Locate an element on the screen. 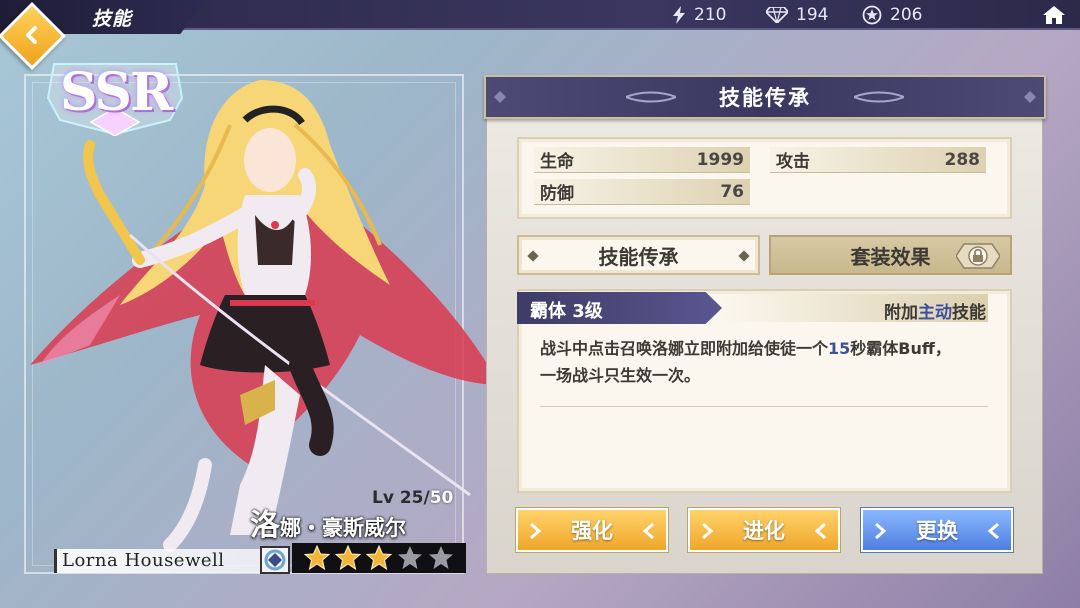  skill-type-tag: 附加主动技能 is located at coordinates (935, 310).